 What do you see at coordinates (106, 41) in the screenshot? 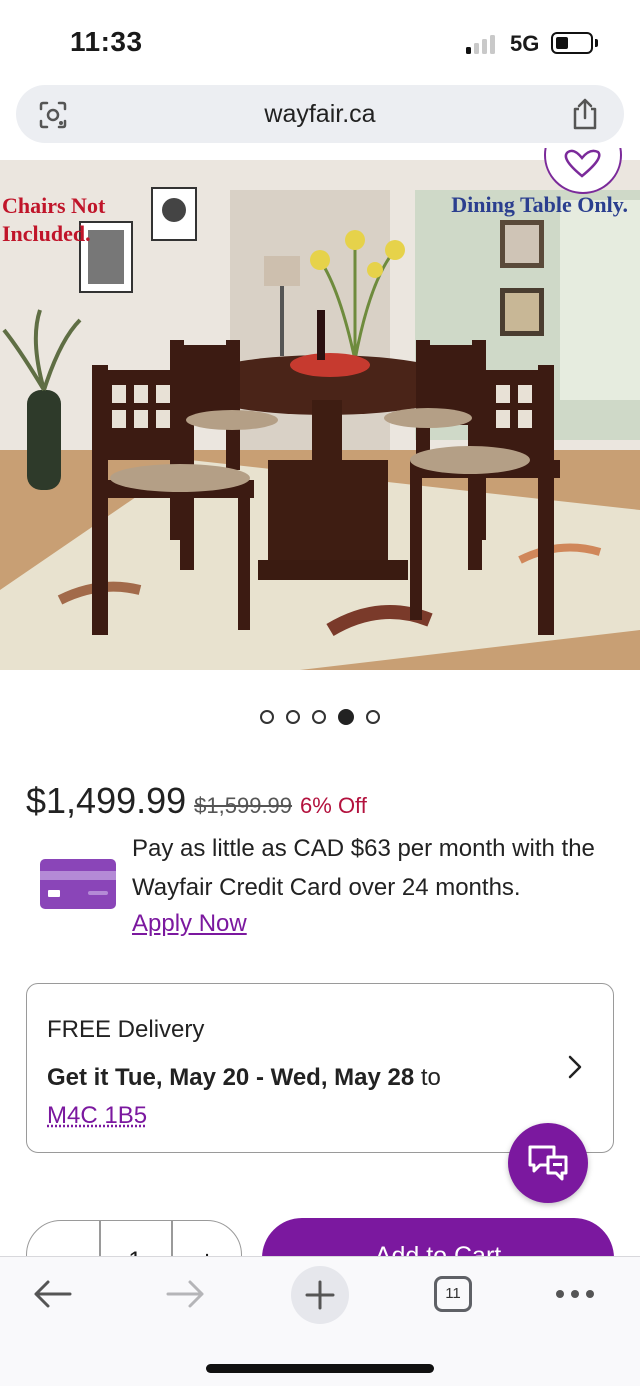
I see `status-time: 11:33` at bounding box center [106, 41].